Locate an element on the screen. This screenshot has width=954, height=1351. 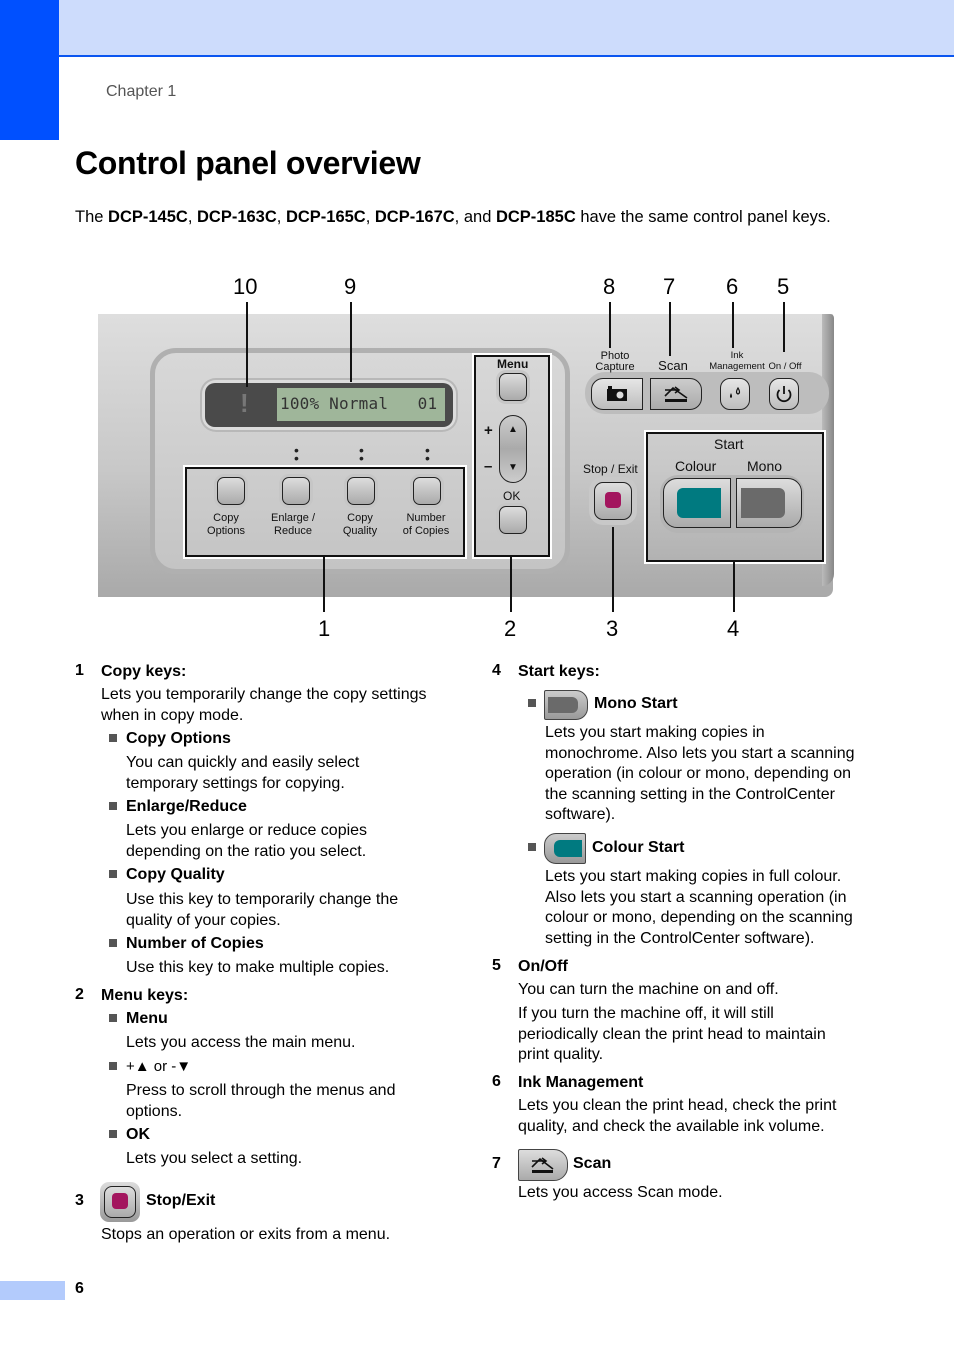
item-title: Enlarge/Reduce is located at coordinates (186, 806).